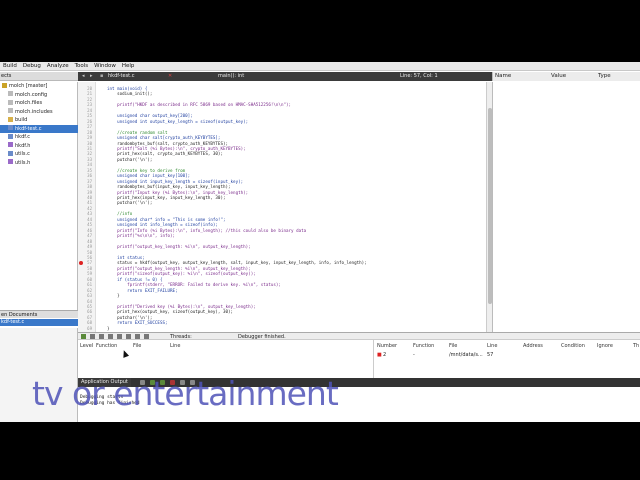 This screenshot has width=640, height=480. I want to click on breakpoints-col-header: Th, so click(636, 346).